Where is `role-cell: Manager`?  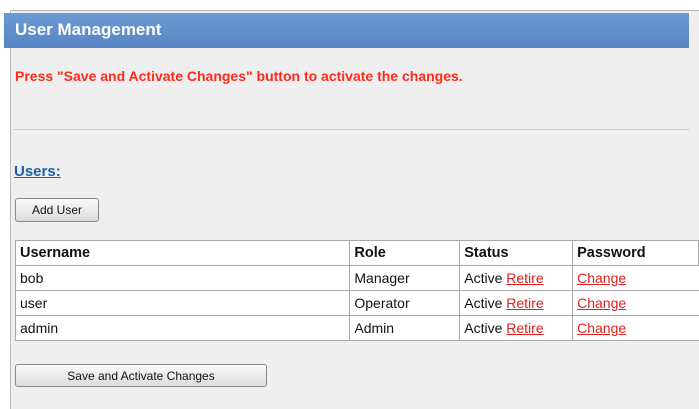 role-cell: Manager is located at coordinates (405, 278).